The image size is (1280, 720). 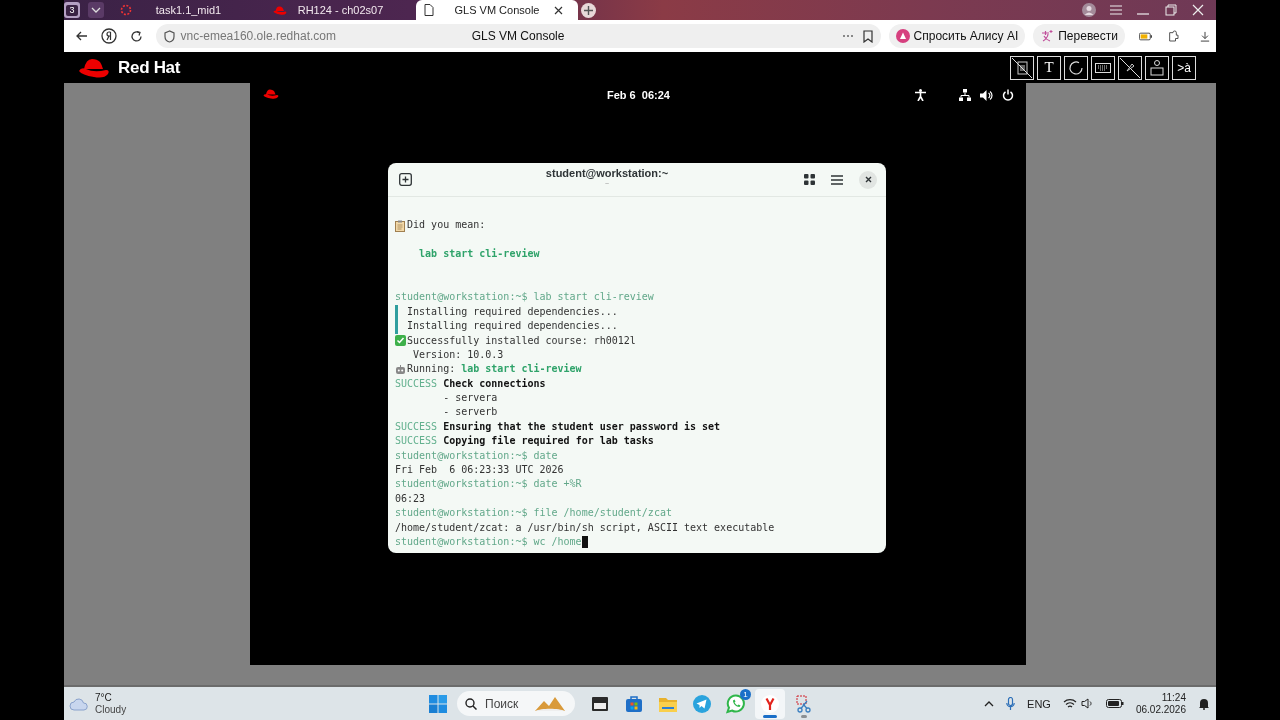 What do you see at coordinates (1087, 703) in the screenshot?
I see `speaker-icon` at bounding box center [1087, 703].